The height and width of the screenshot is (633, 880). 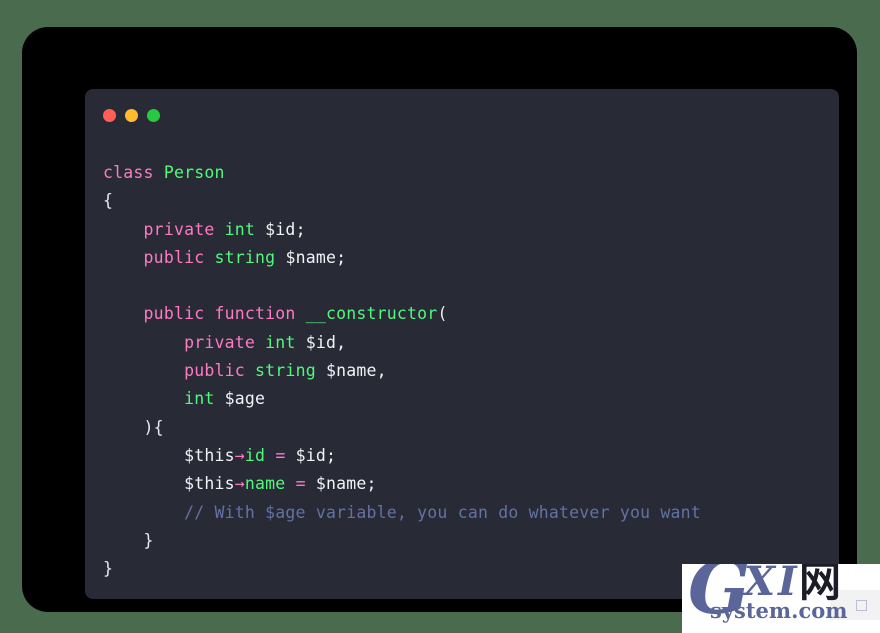 I want to click on maximize-button, so click(x=153, y=115).